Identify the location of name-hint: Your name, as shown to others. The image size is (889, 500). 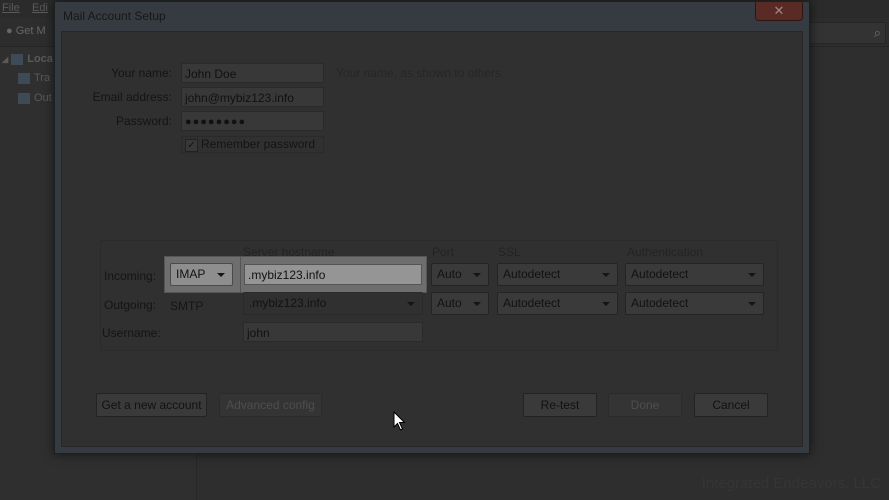
(418, 73).